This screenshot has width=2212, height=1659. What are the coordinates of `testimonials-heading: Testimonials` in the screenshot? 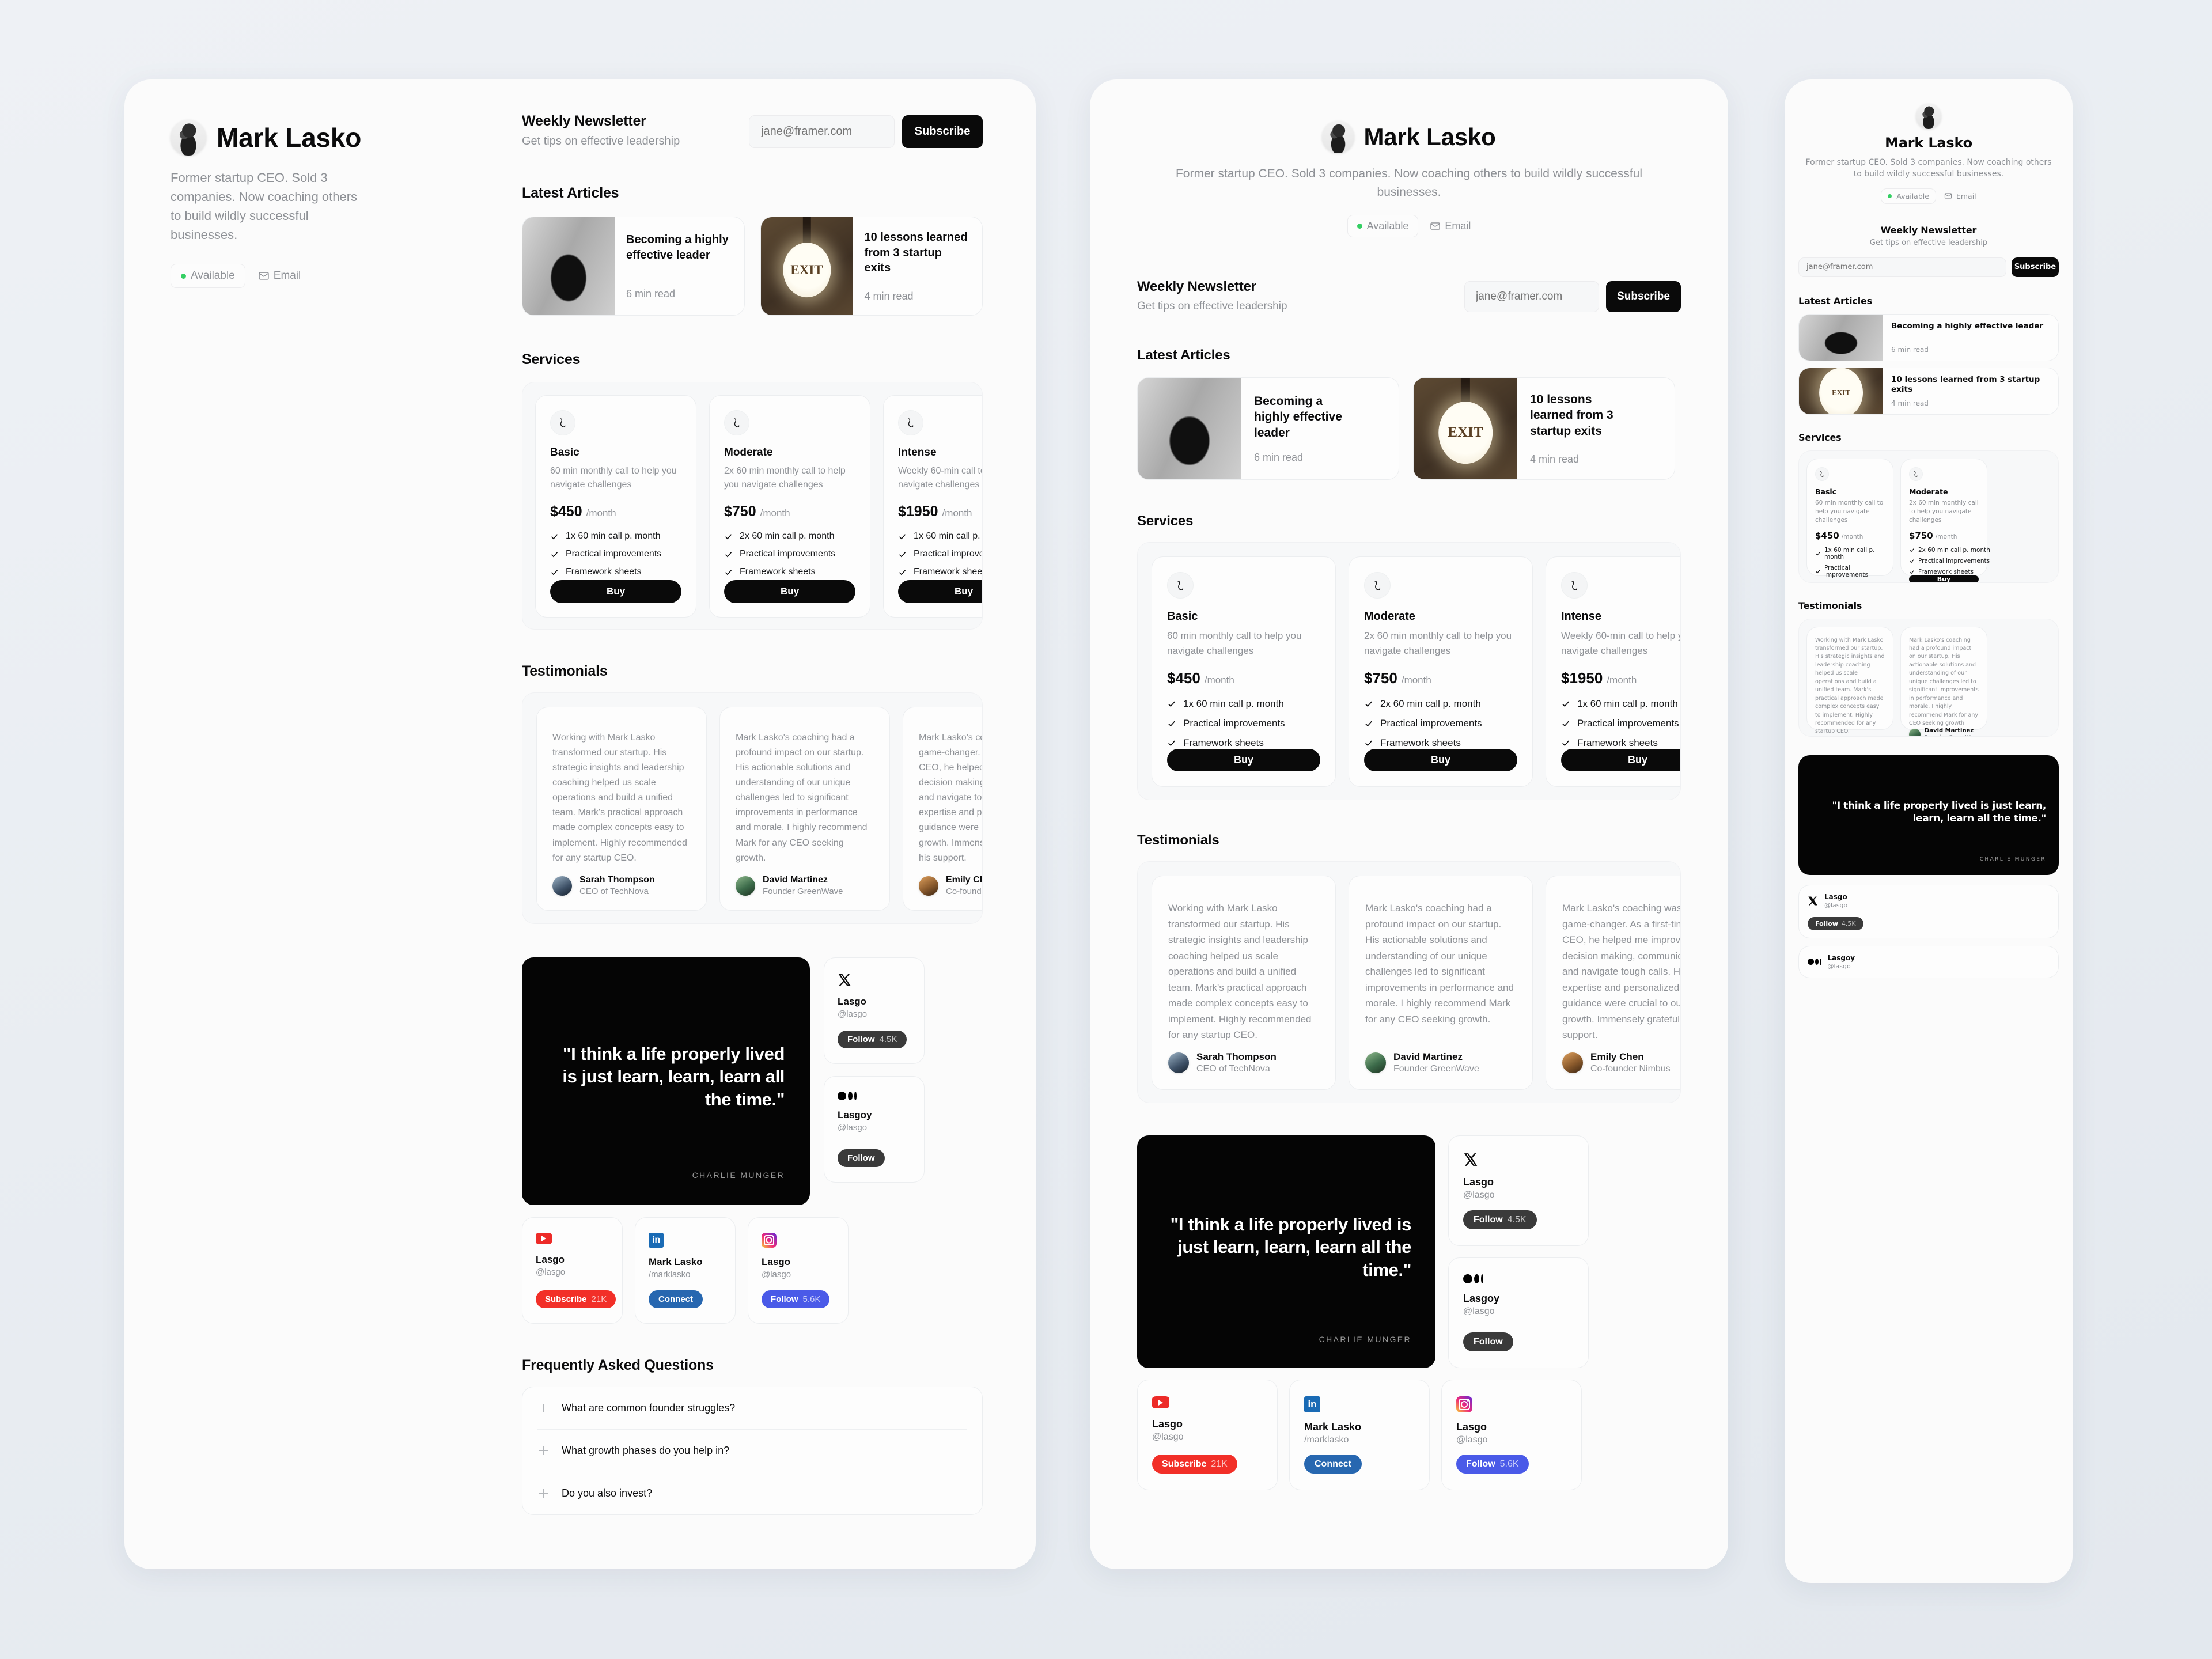 It's located at (565, 671).